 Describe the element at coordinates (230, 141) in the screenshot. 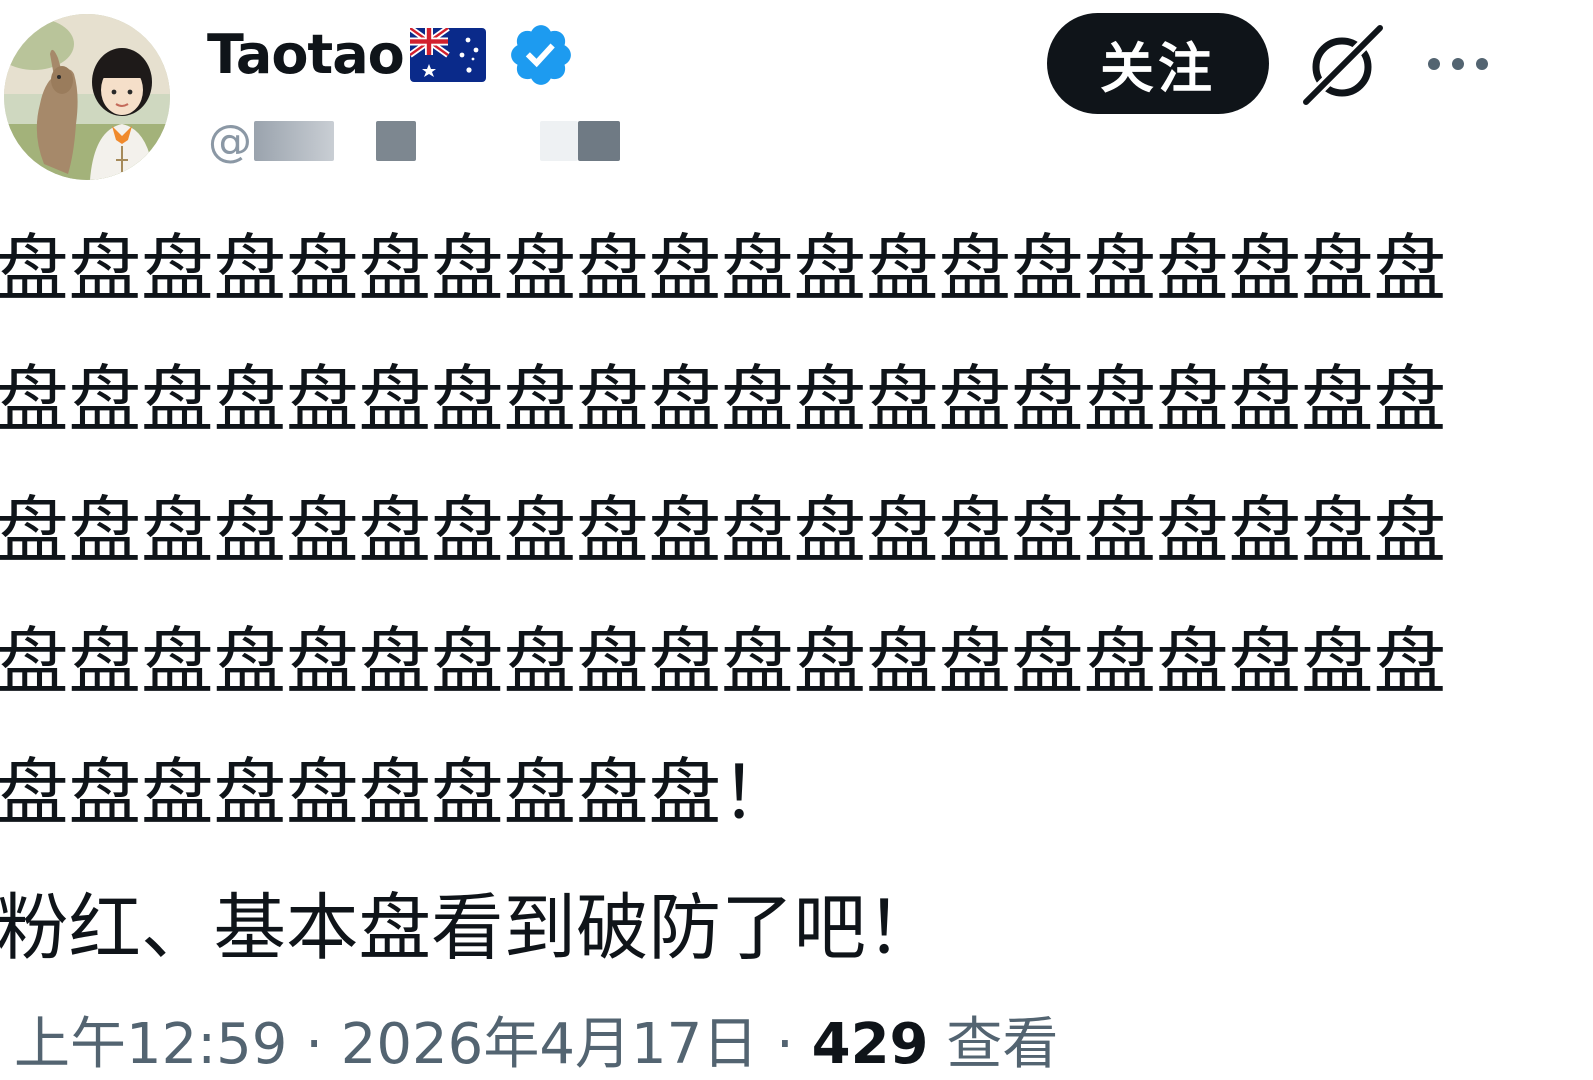

I see `handle-at-sign: @` at that location.